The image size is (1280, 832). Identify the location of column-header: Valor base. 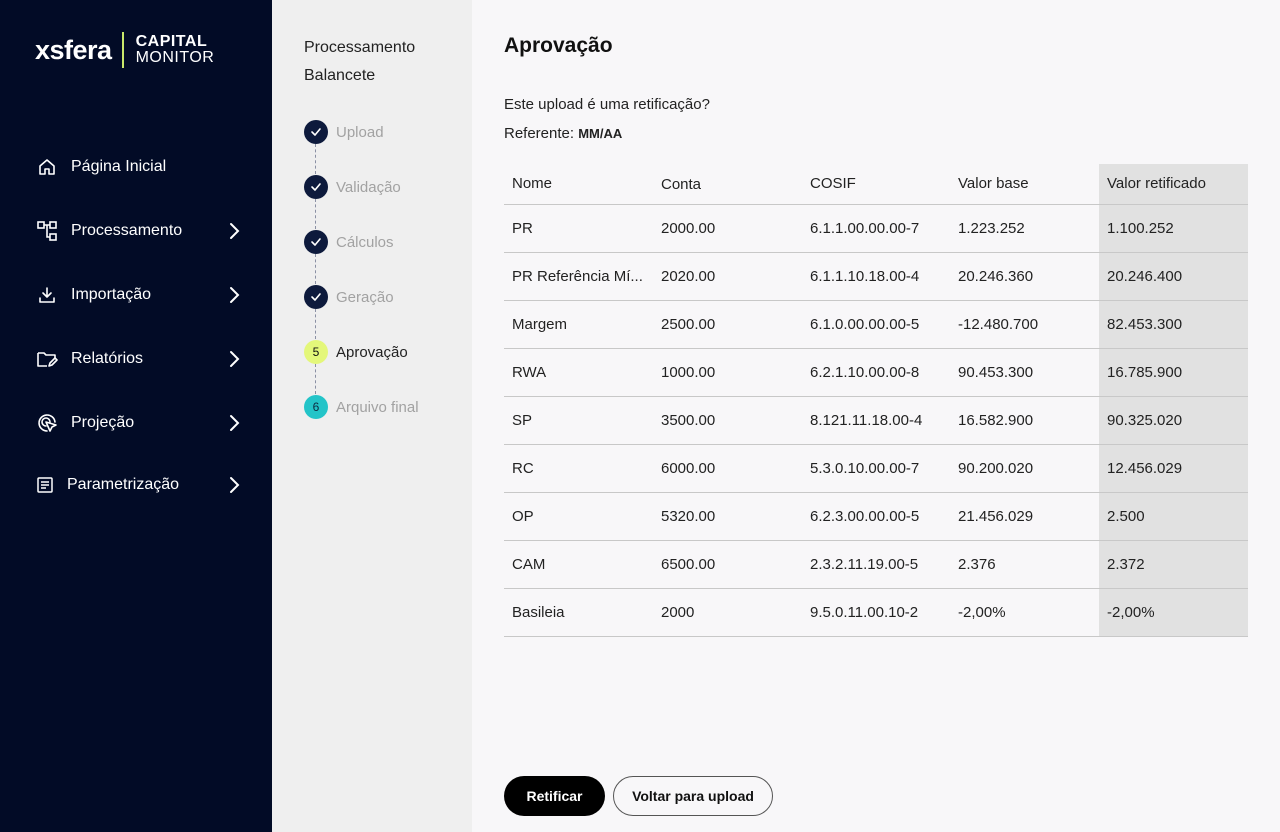
(1024, 184).